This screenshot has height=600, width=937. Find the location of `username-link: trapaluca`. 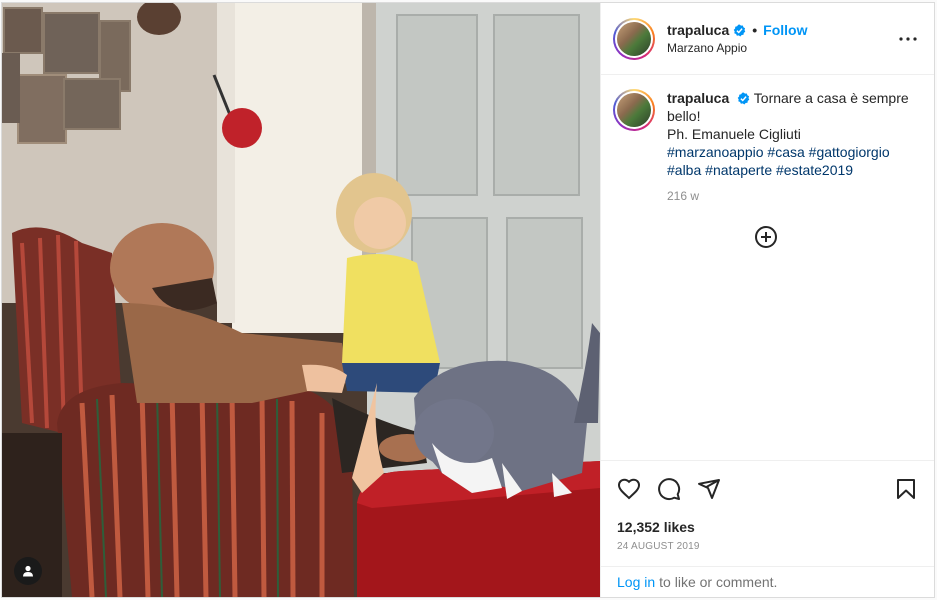

username-link: trapaluca is located at coordinates (698, 30).